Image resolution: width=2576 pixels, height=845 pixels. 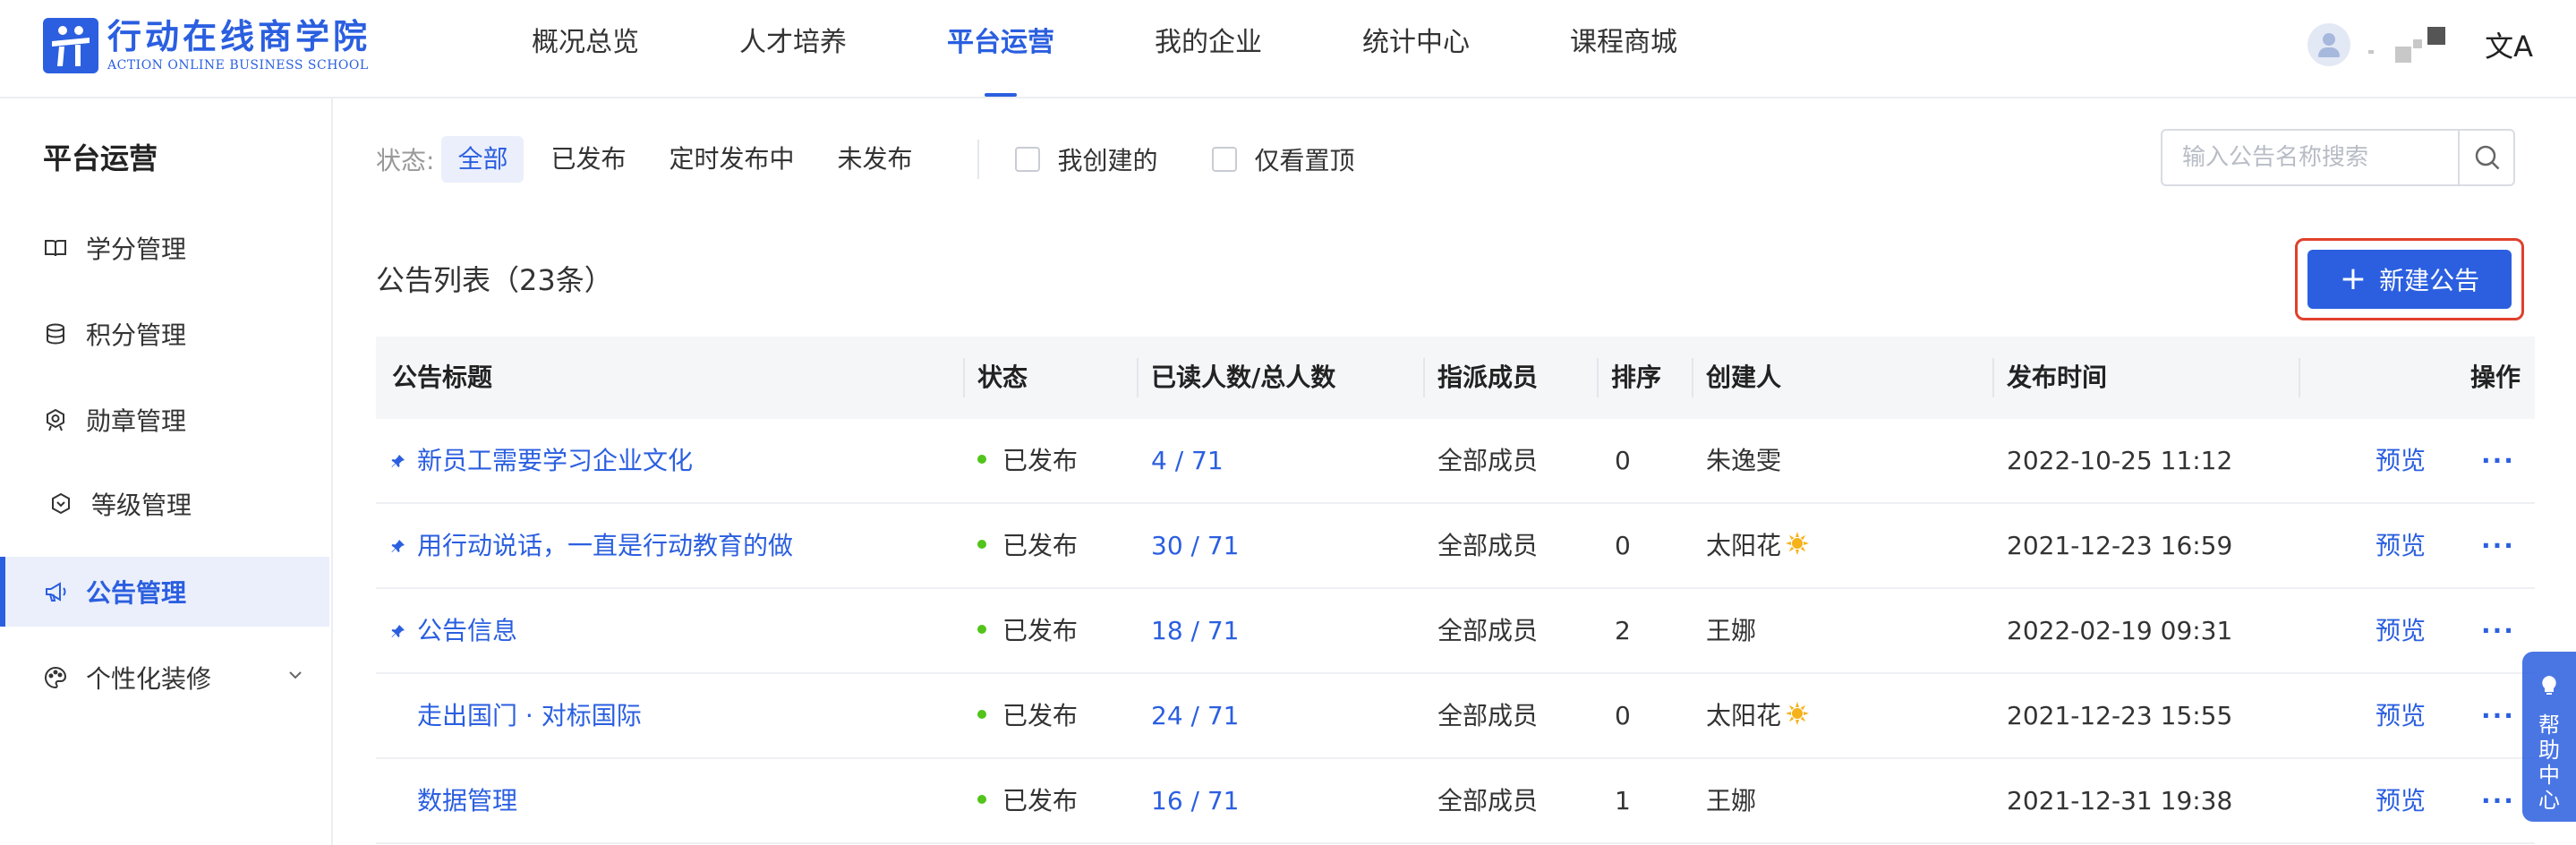 What do you see at coordinates (494, 280) in the screenshot?
I see `announcement-list-title: 公告列表（23条）` at bounding box center [494, 280].